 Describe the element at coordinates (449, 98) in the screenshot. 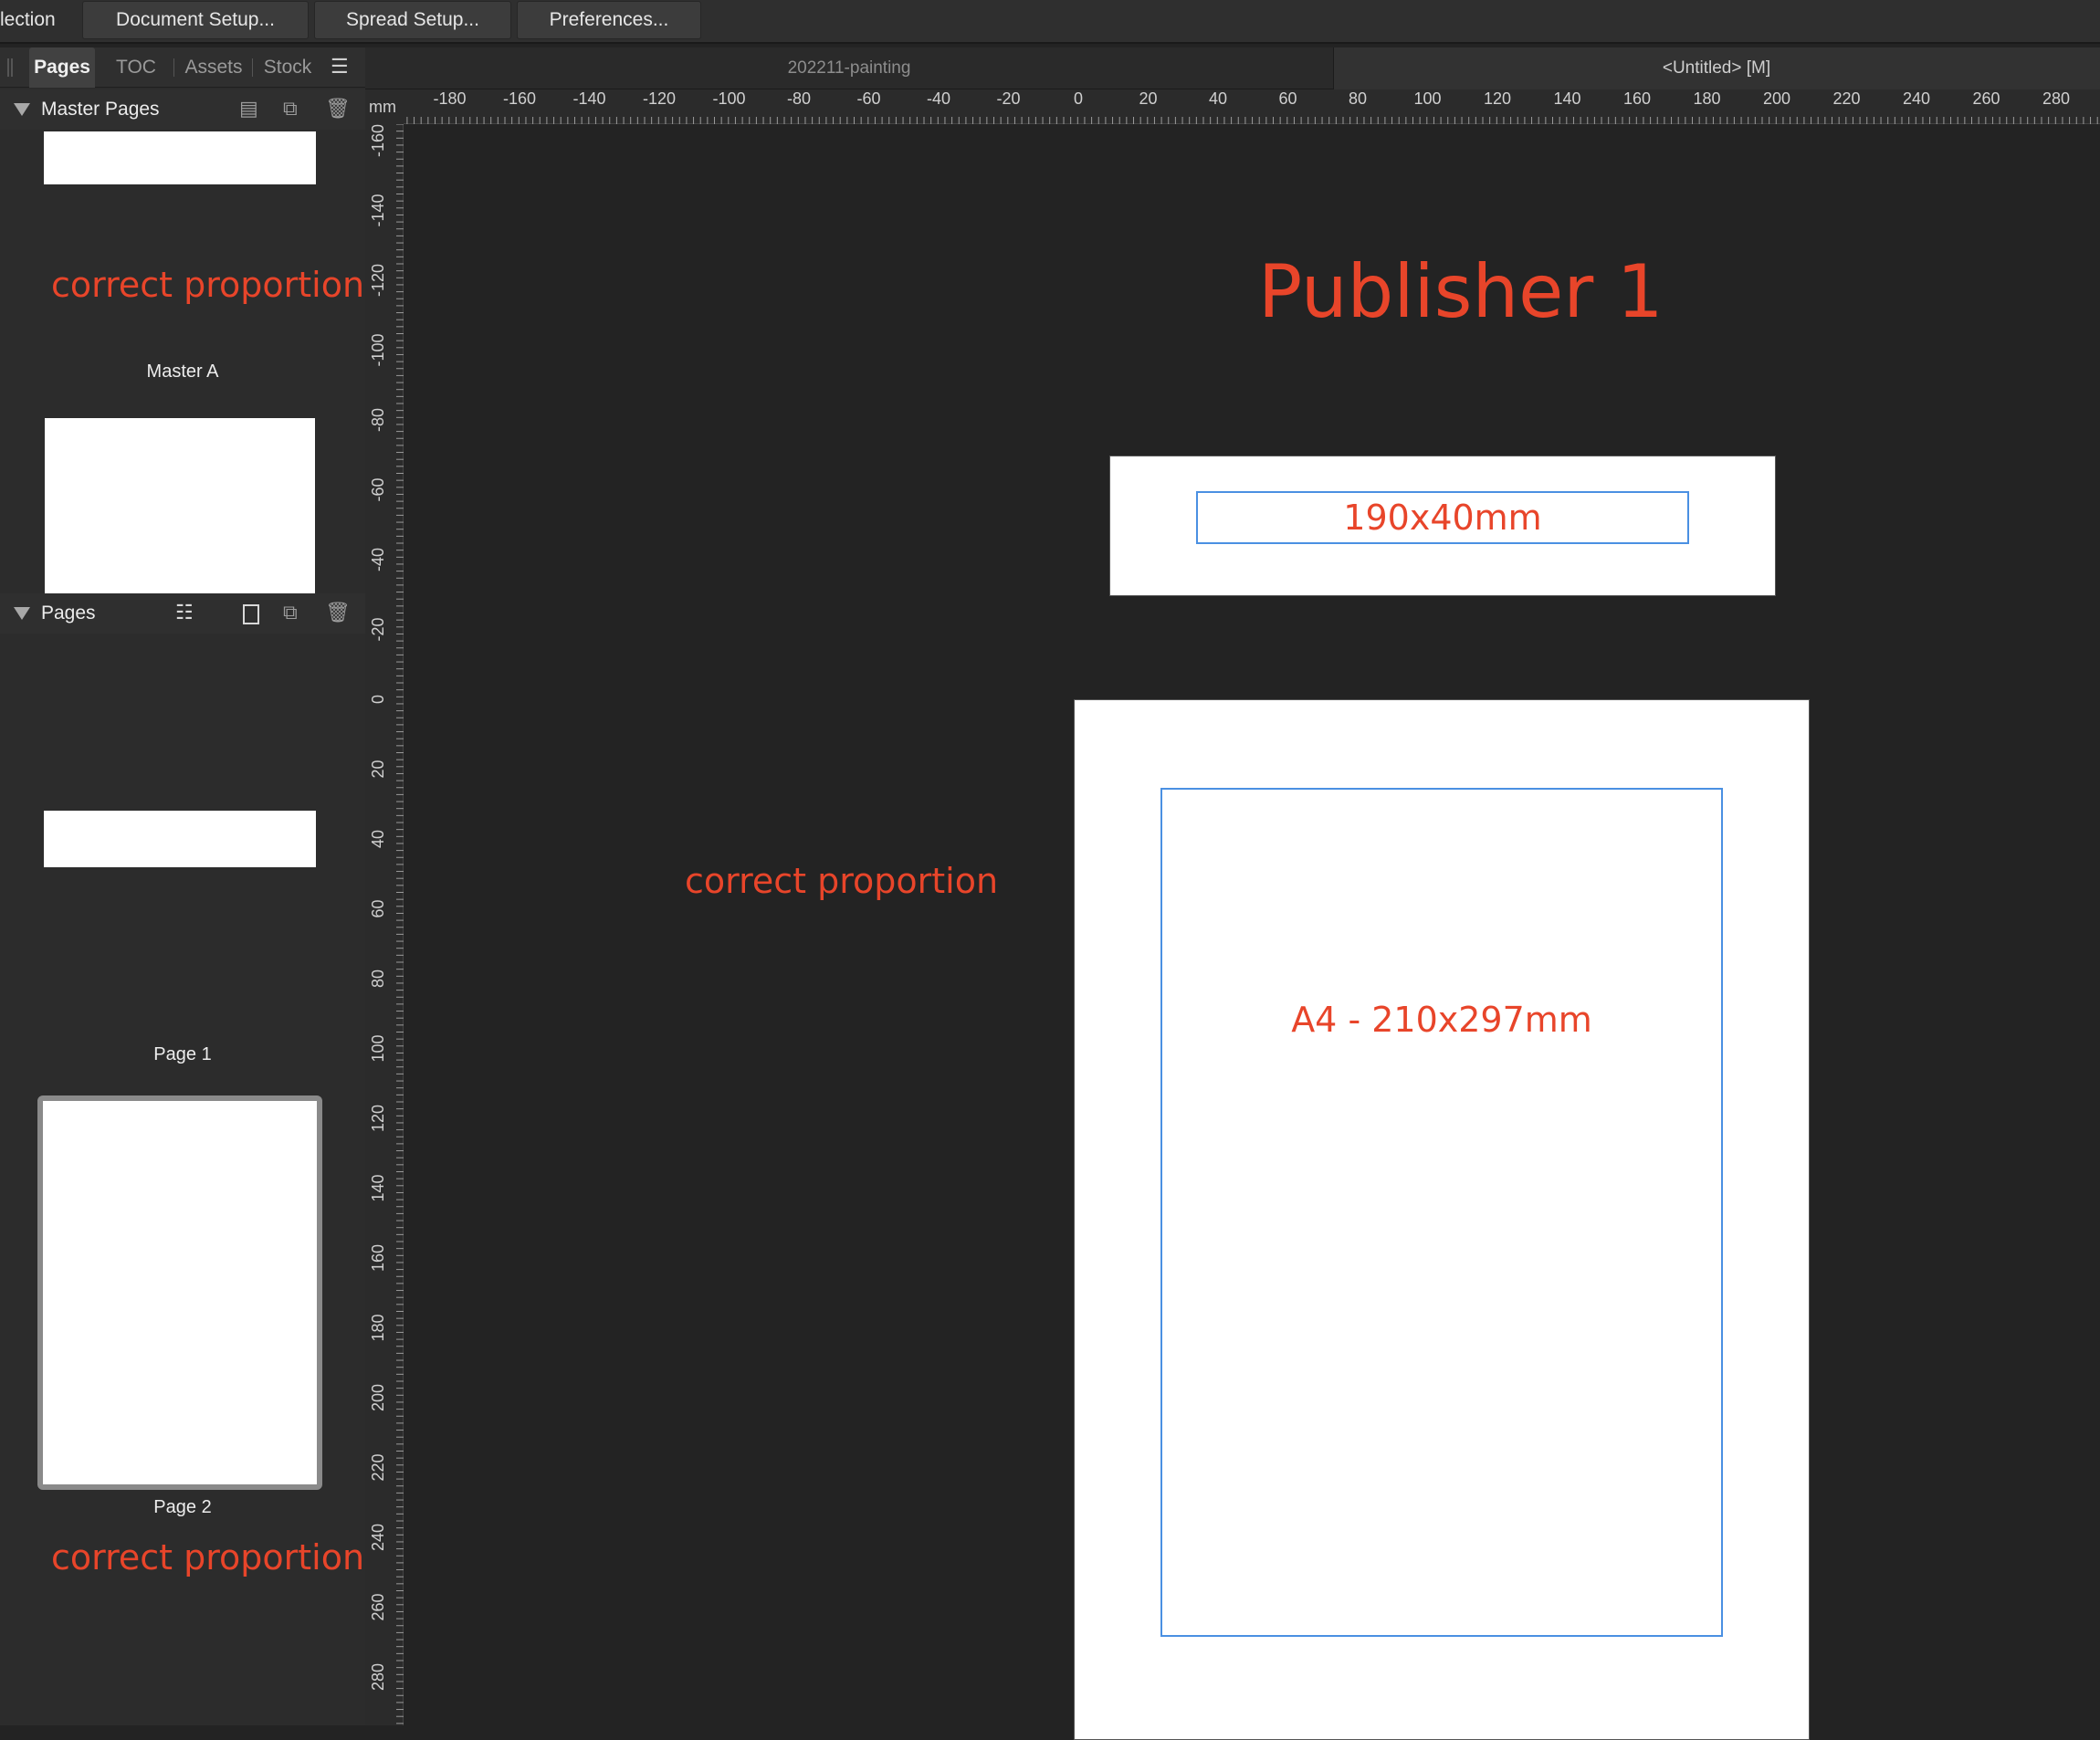

I see `ruler-label: -180` at that location.